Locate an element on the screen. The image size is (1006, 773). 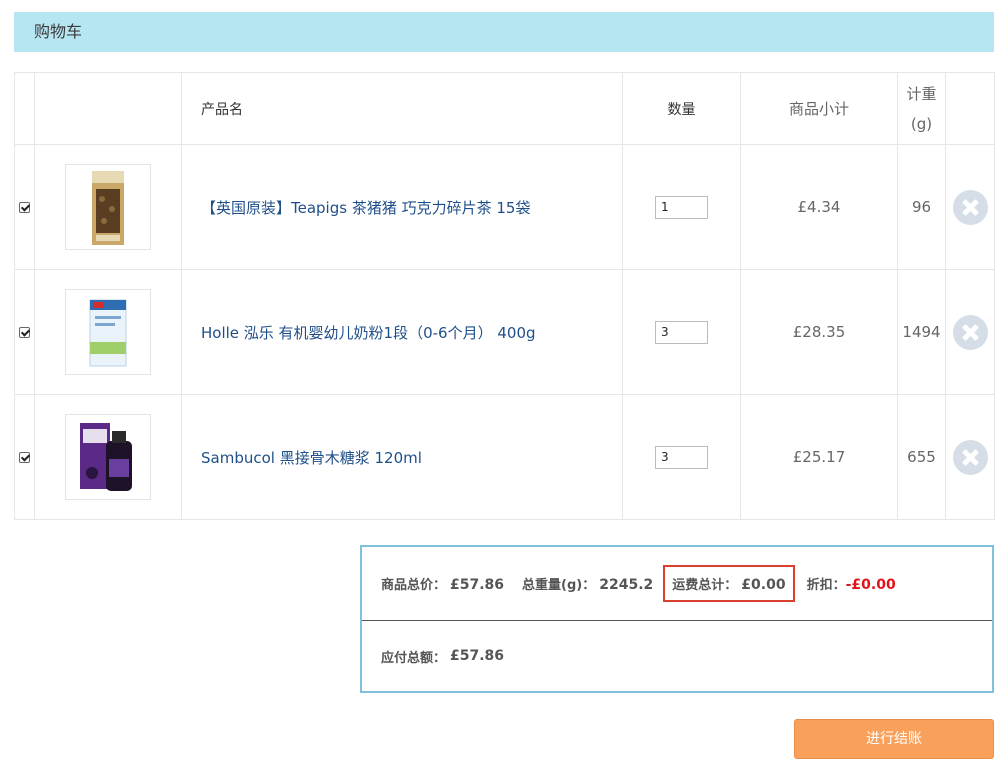
total-price: 商品总价： £57.86 is located at coordinates (442, 583).